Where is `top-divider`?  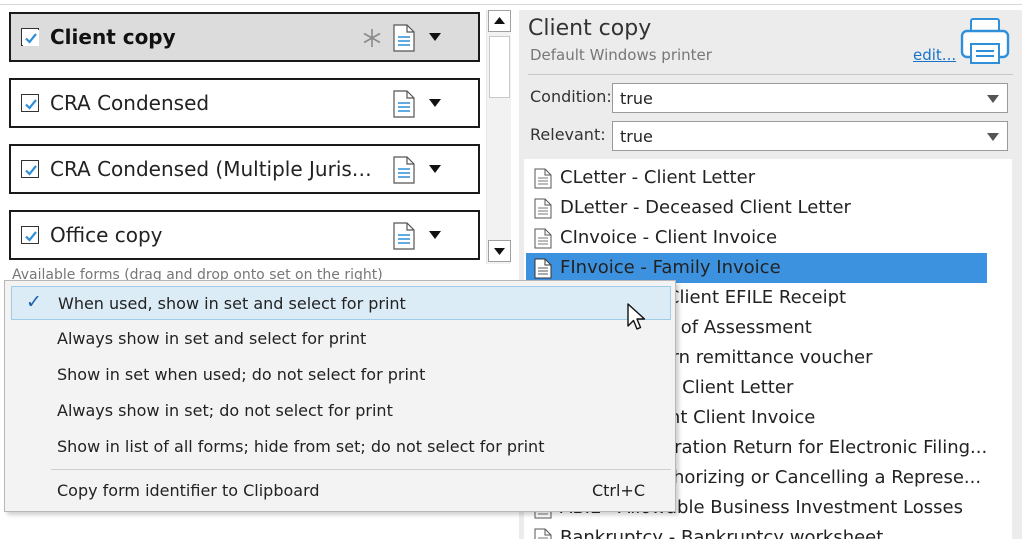 top-divider is located at coordinates (511, 4).